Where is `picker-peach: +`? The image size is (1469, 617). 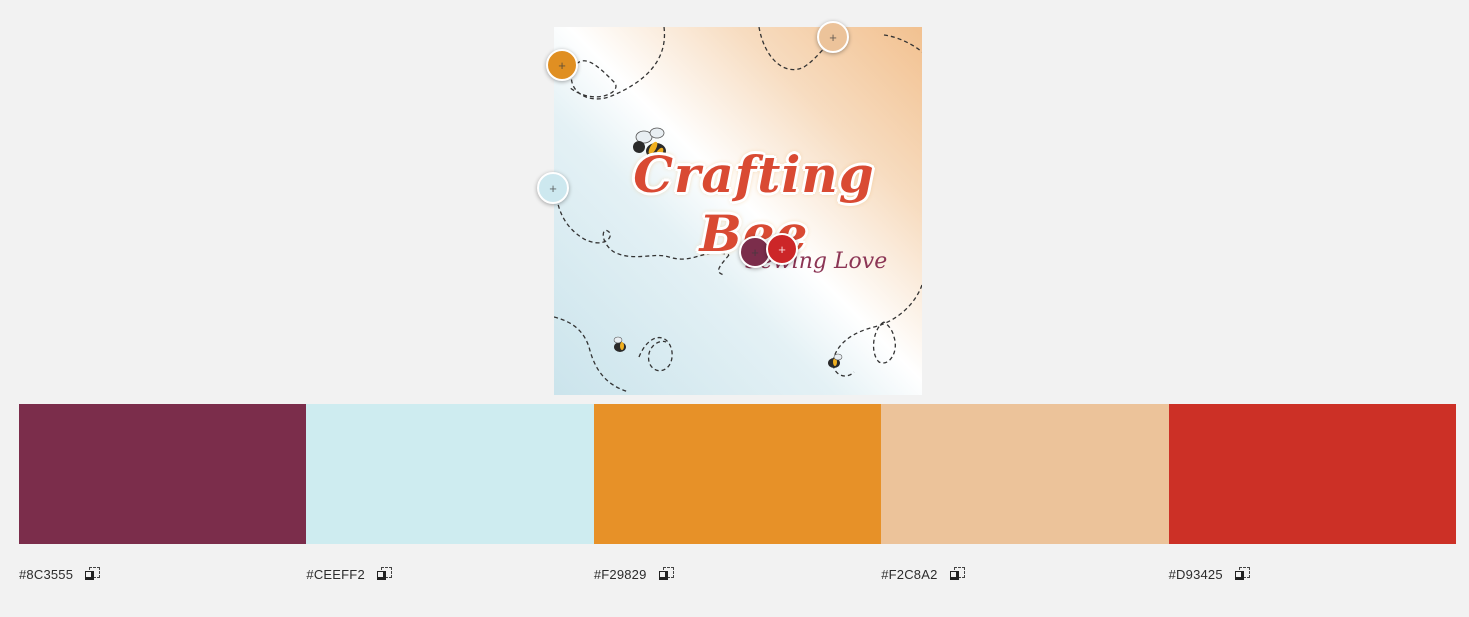
picker-peach: + is located at coordinates (833, 37).